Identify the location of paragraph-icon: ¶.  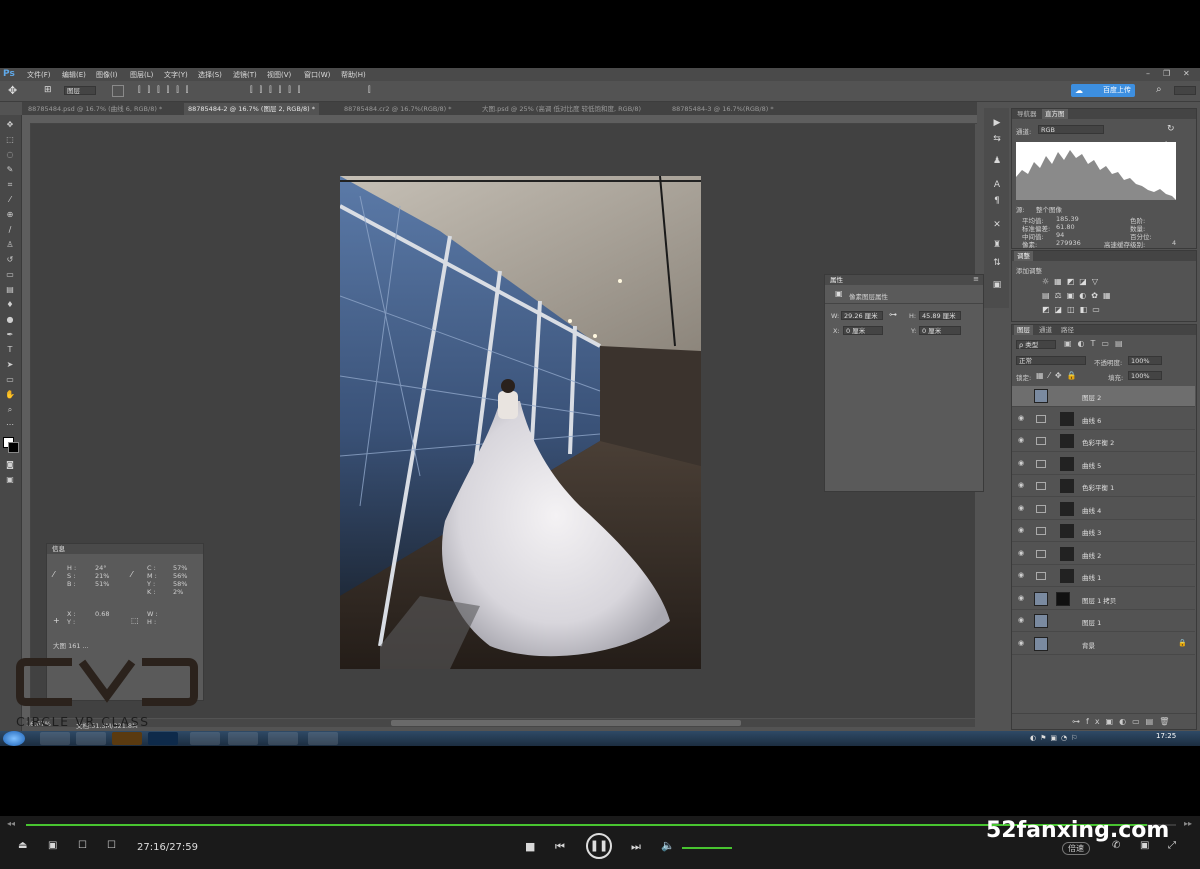
(997, 201).